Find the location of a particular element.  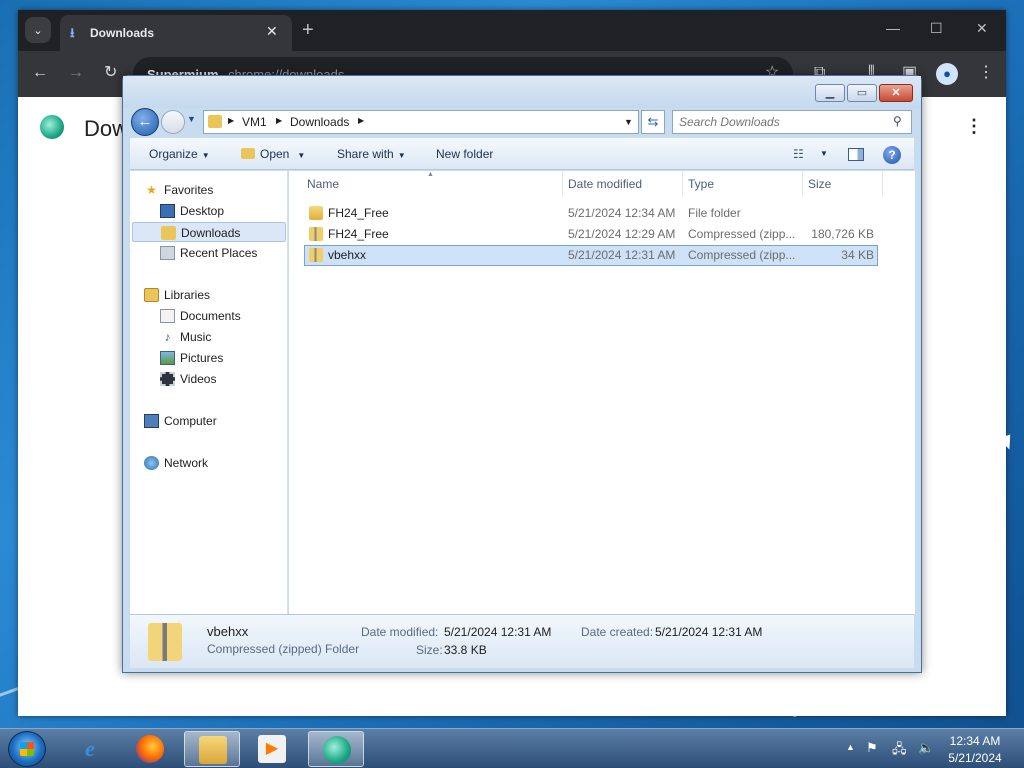

nav-recent-places: Recent Places is located at coordinates (222, 253).